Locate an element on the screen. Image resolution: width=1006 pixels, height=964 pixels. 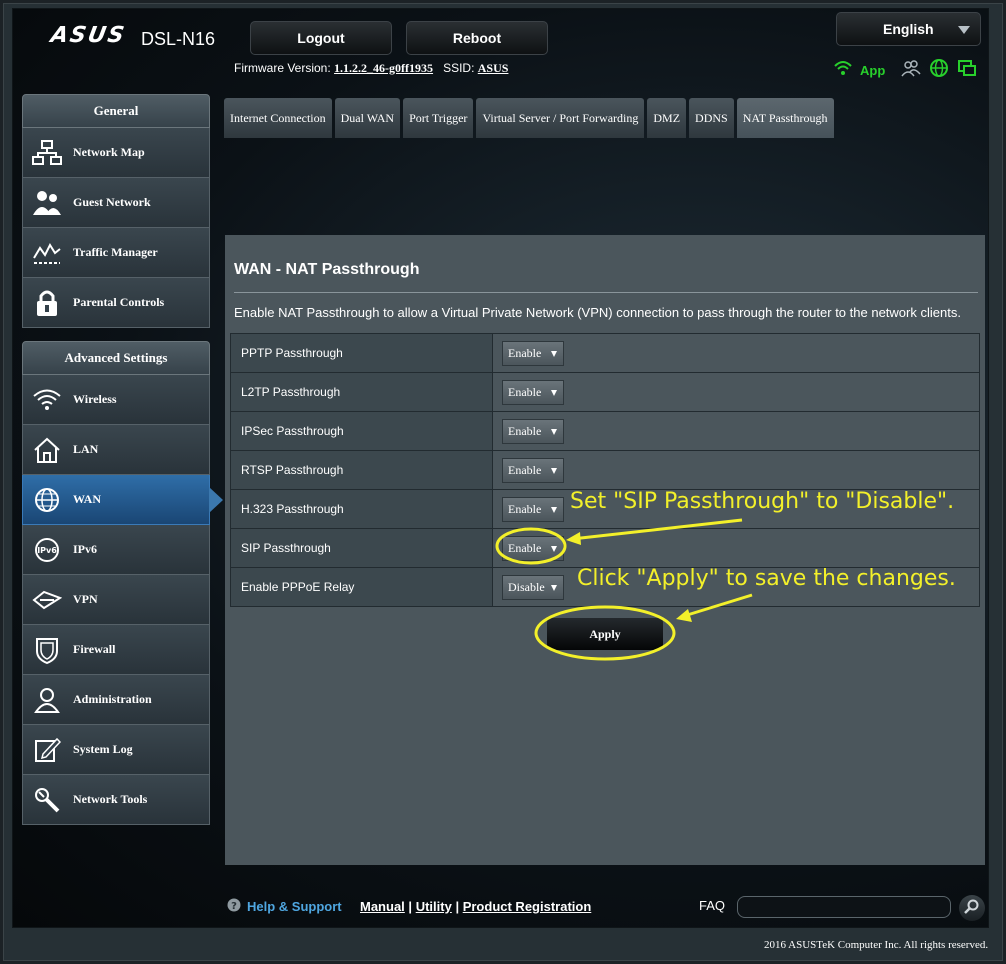
annotation-note-sip: Set "SIP Passthrough" to "Disable". is located at coordinates (762, 501).